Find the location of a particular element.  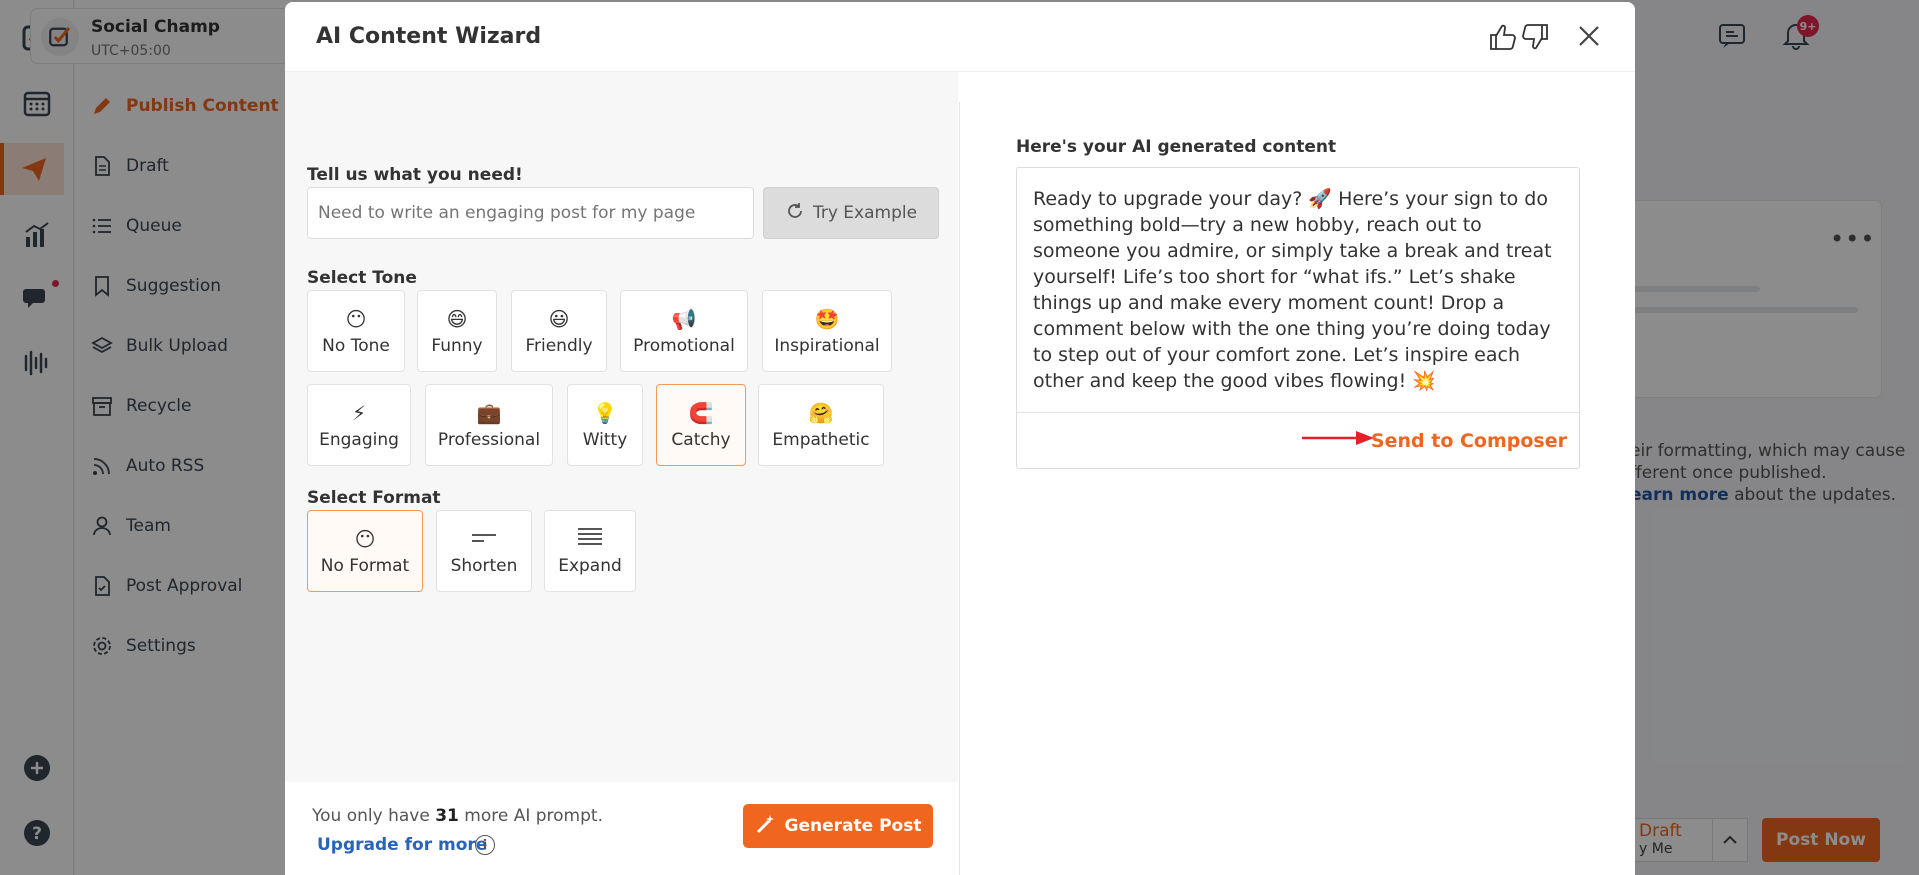

info-icon: i is located at coordinates (485, 845).